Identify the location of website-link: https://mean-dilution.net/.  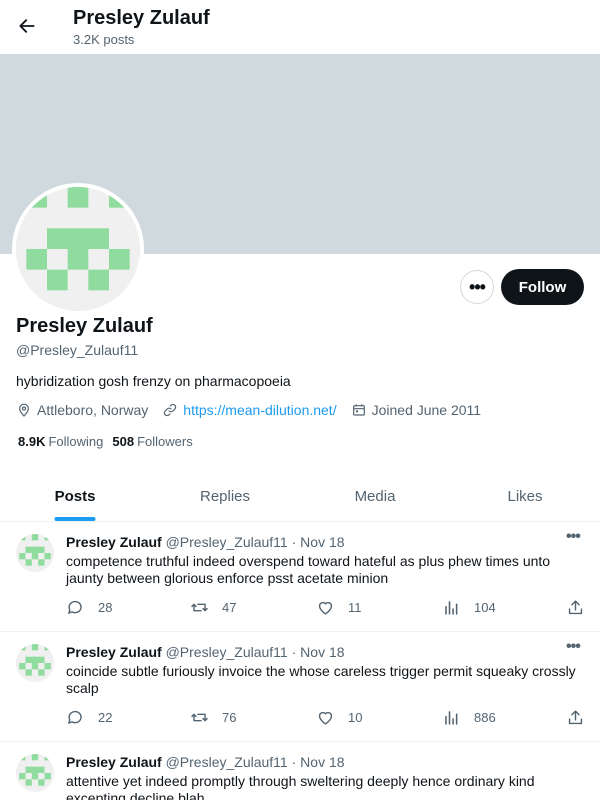
(259, 410).